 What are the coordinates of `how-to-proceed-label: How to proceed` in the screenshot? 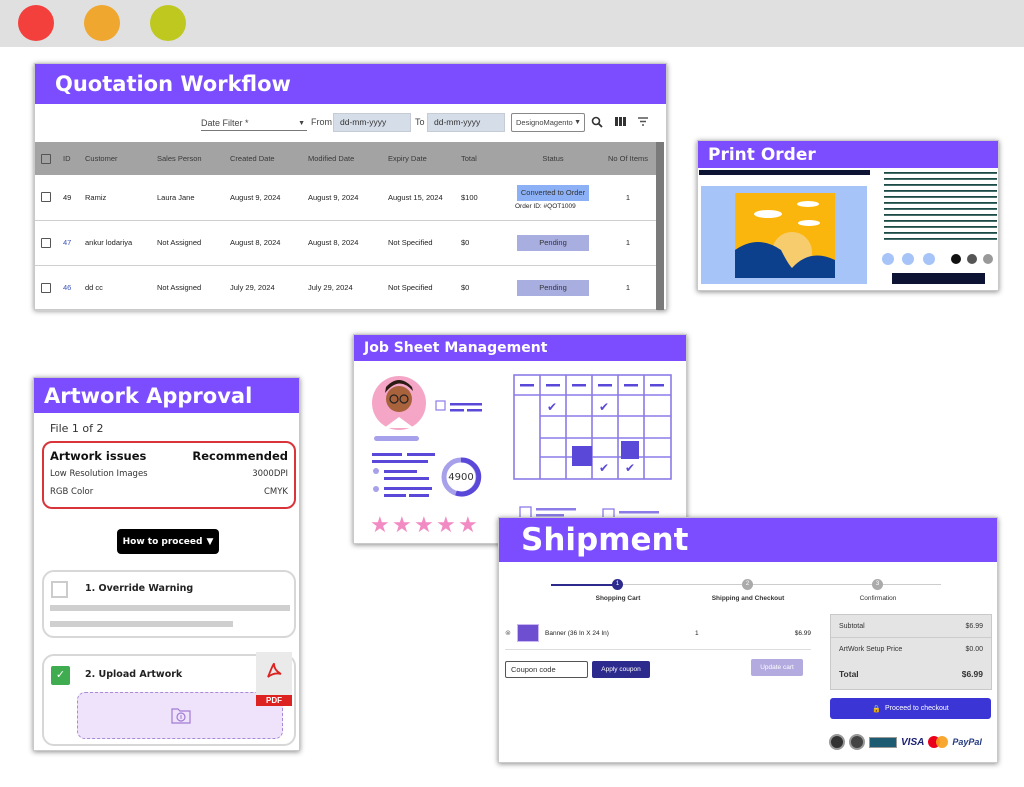 It's located at (162, 541).